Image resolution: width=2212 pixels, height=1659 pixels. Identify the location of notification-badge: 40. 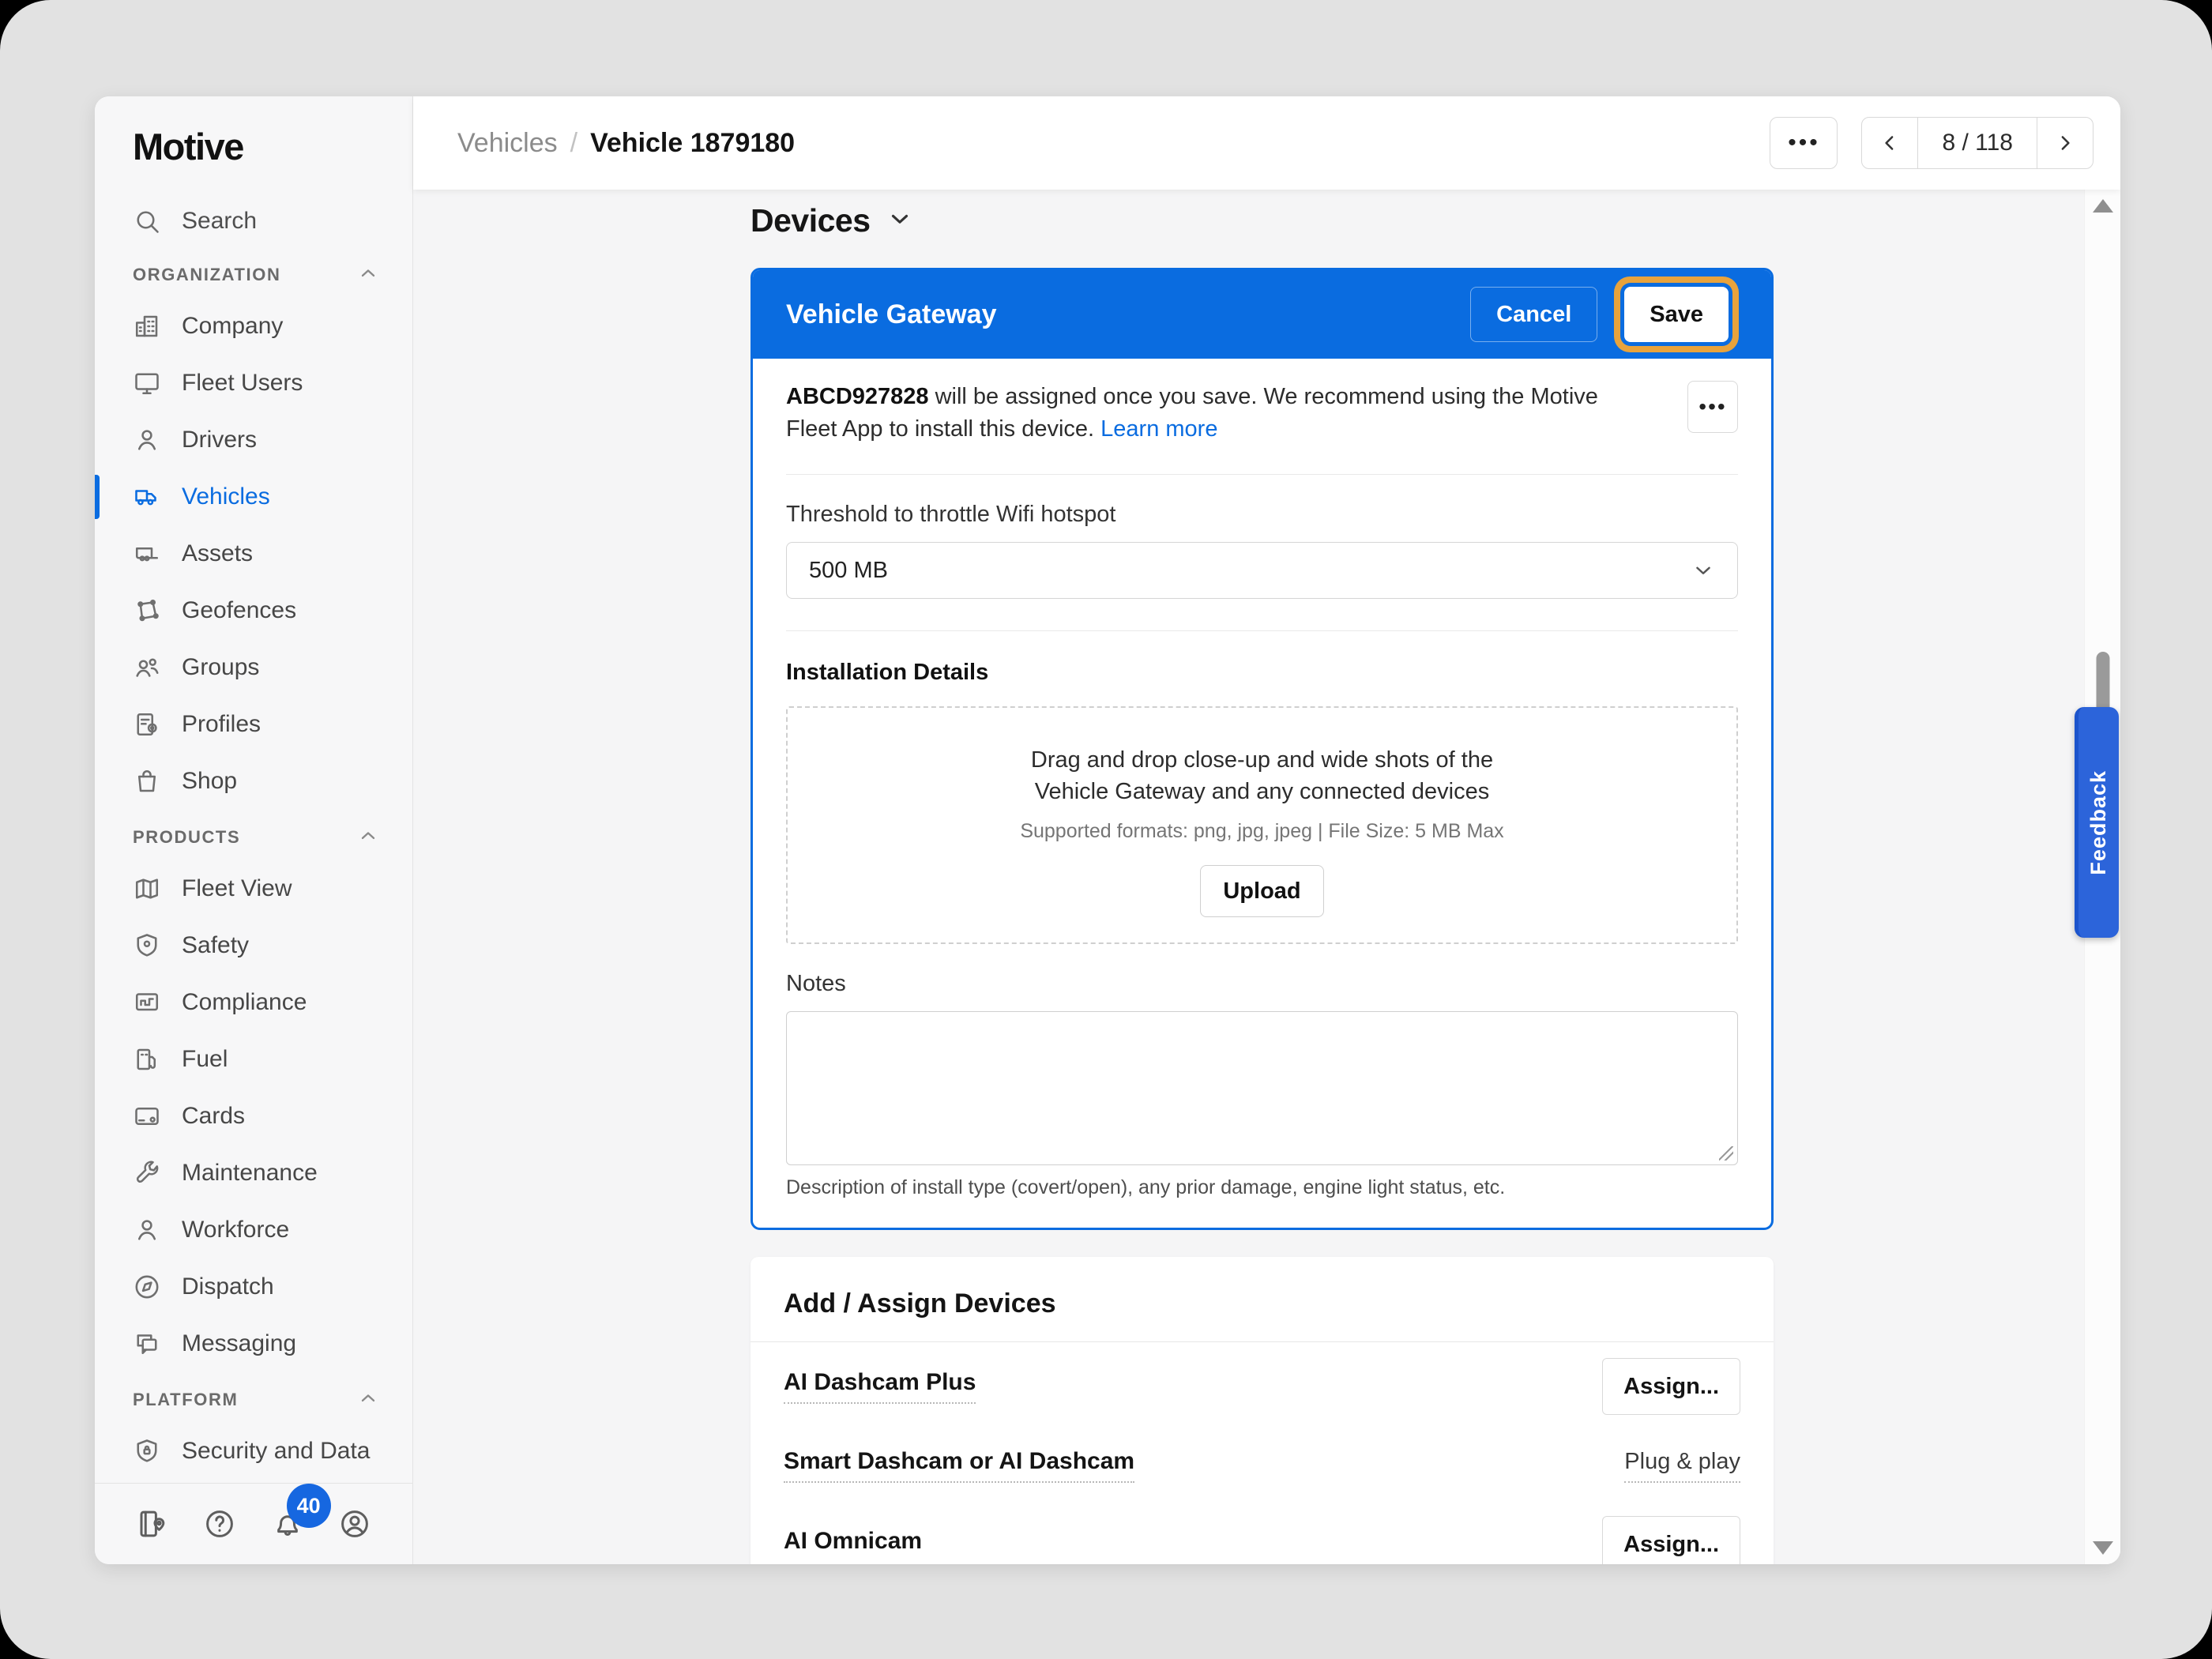
(309, 1506).